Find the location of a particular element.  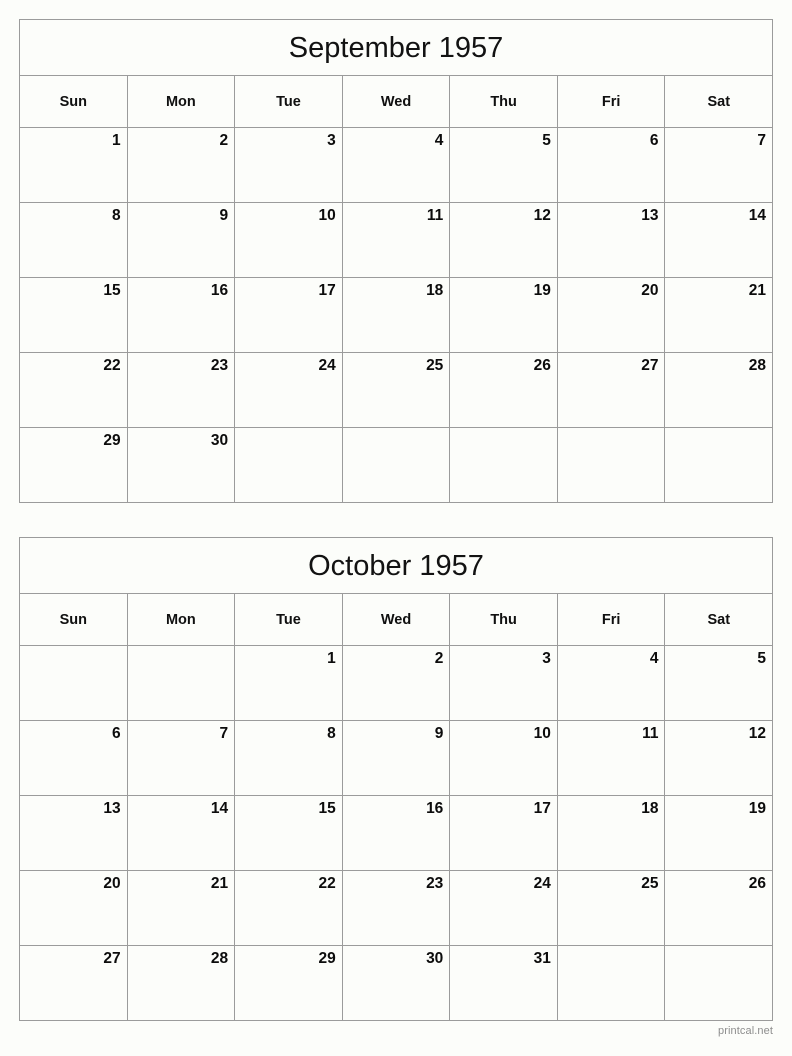

day-number: 12 is located at coordinates (757, 733).